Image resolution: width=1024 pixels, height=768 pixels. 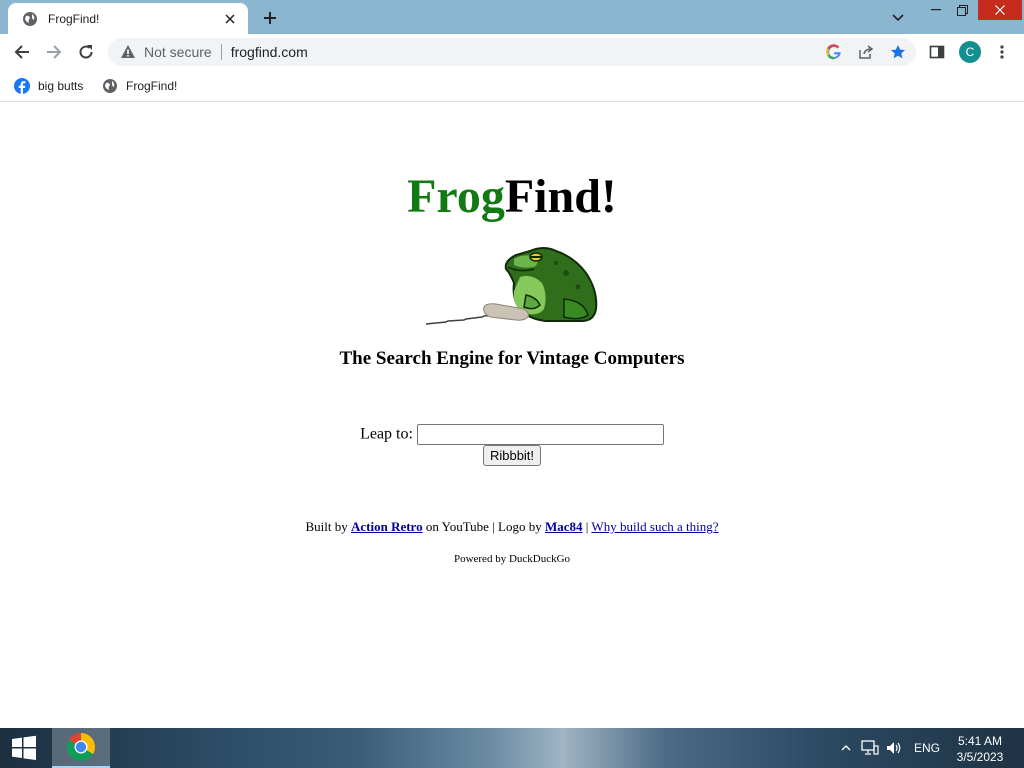 I want to click on search-label: Leap to:, so click(x=386, y=434).